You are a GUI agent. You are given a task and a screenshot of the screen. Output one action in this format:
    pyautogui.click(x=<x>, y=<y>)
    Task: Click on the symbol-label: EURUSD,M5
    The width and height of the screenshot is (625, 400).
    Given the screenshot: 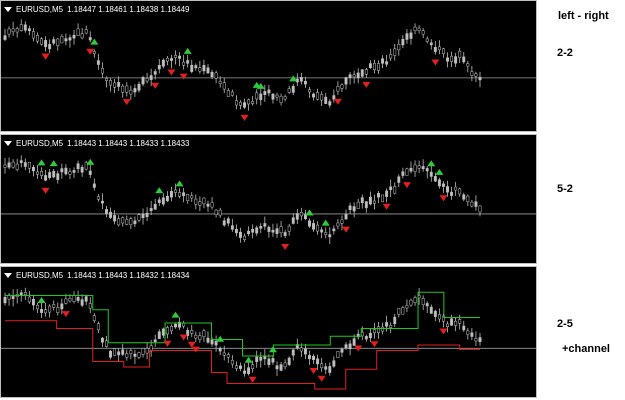 What is the action you would take?
    pyautogui.click(x=40, y=9)
    